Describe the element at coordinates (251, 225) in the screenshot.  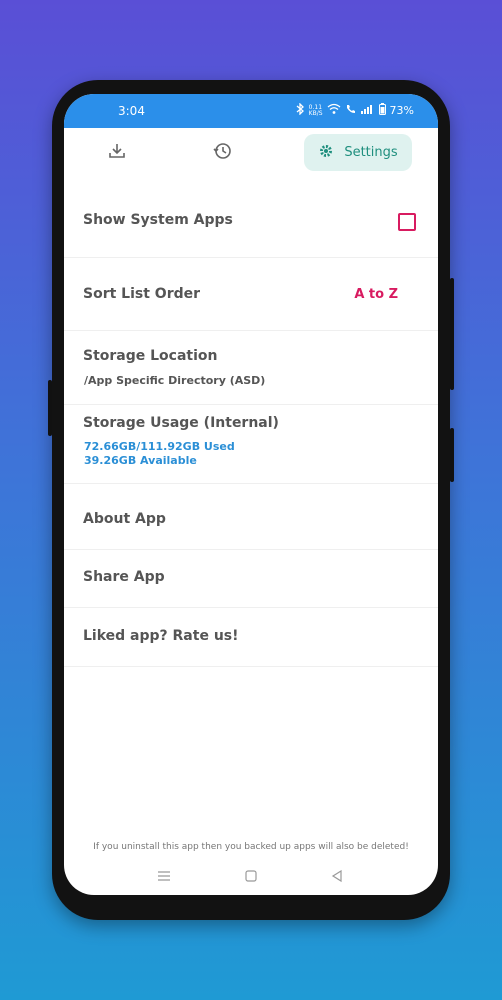
I see `row-show-system-apps: Show System Apps` at that location.